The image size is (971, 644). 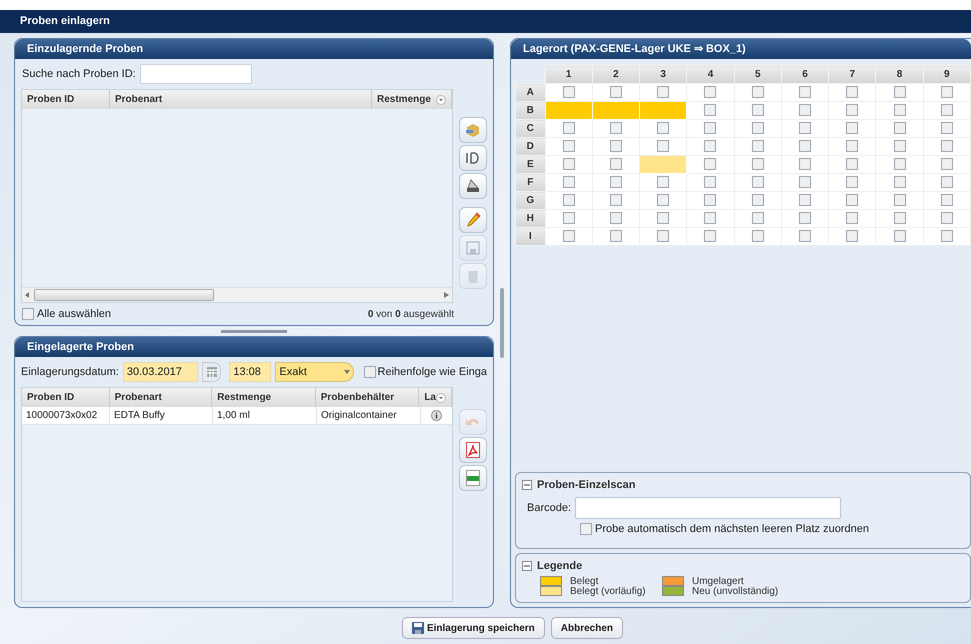 What do you see at coordinates (587, 628) in the screenshot?
I see `action-button: Abbrechen` at bounding box center [587, 628].